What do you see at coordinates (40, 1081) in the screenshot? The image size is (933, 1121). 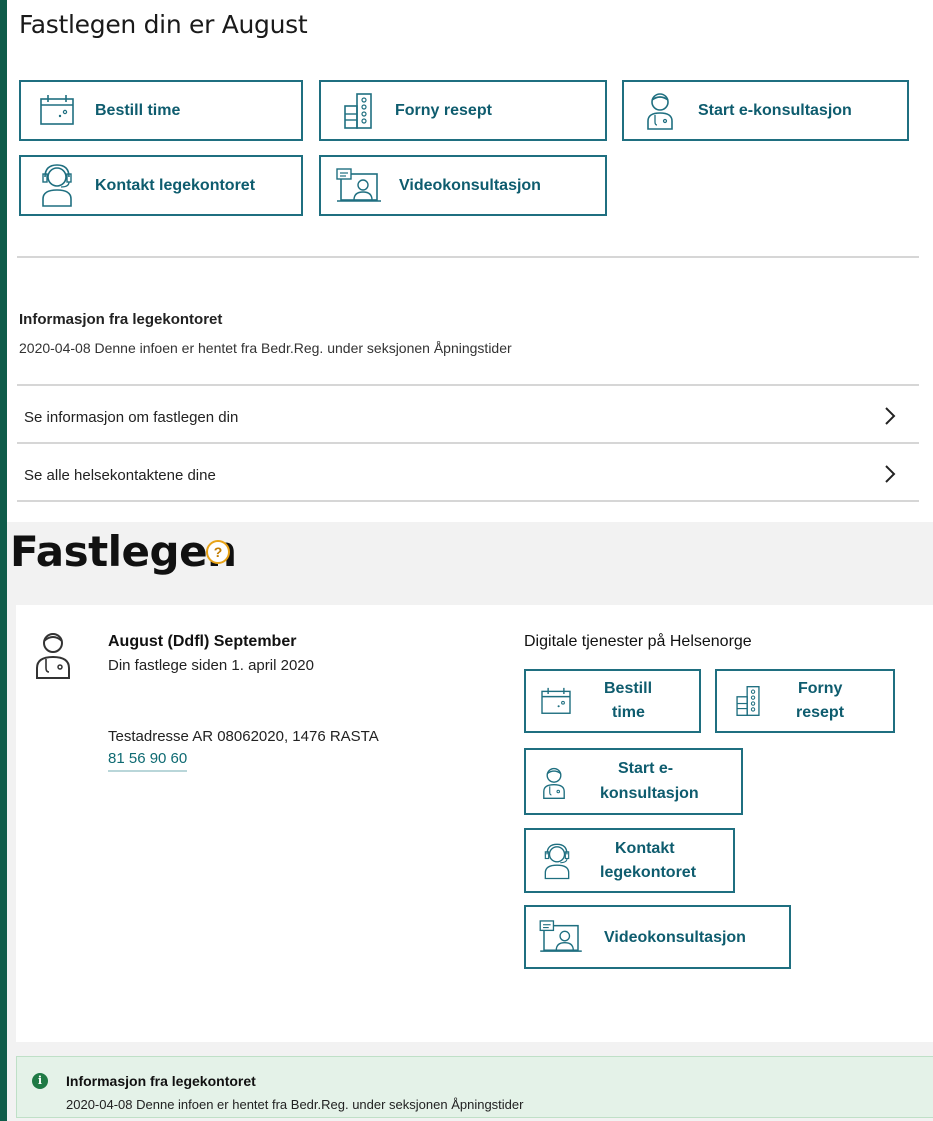 I see `info-icon: i` at bounding box center [40, 1081].